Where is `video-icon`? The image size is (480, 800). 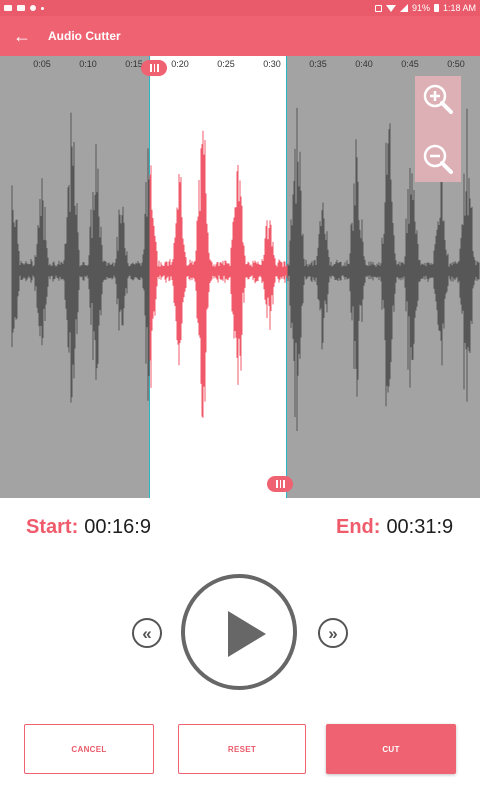 video-icon is located at coordinates (8, 8).